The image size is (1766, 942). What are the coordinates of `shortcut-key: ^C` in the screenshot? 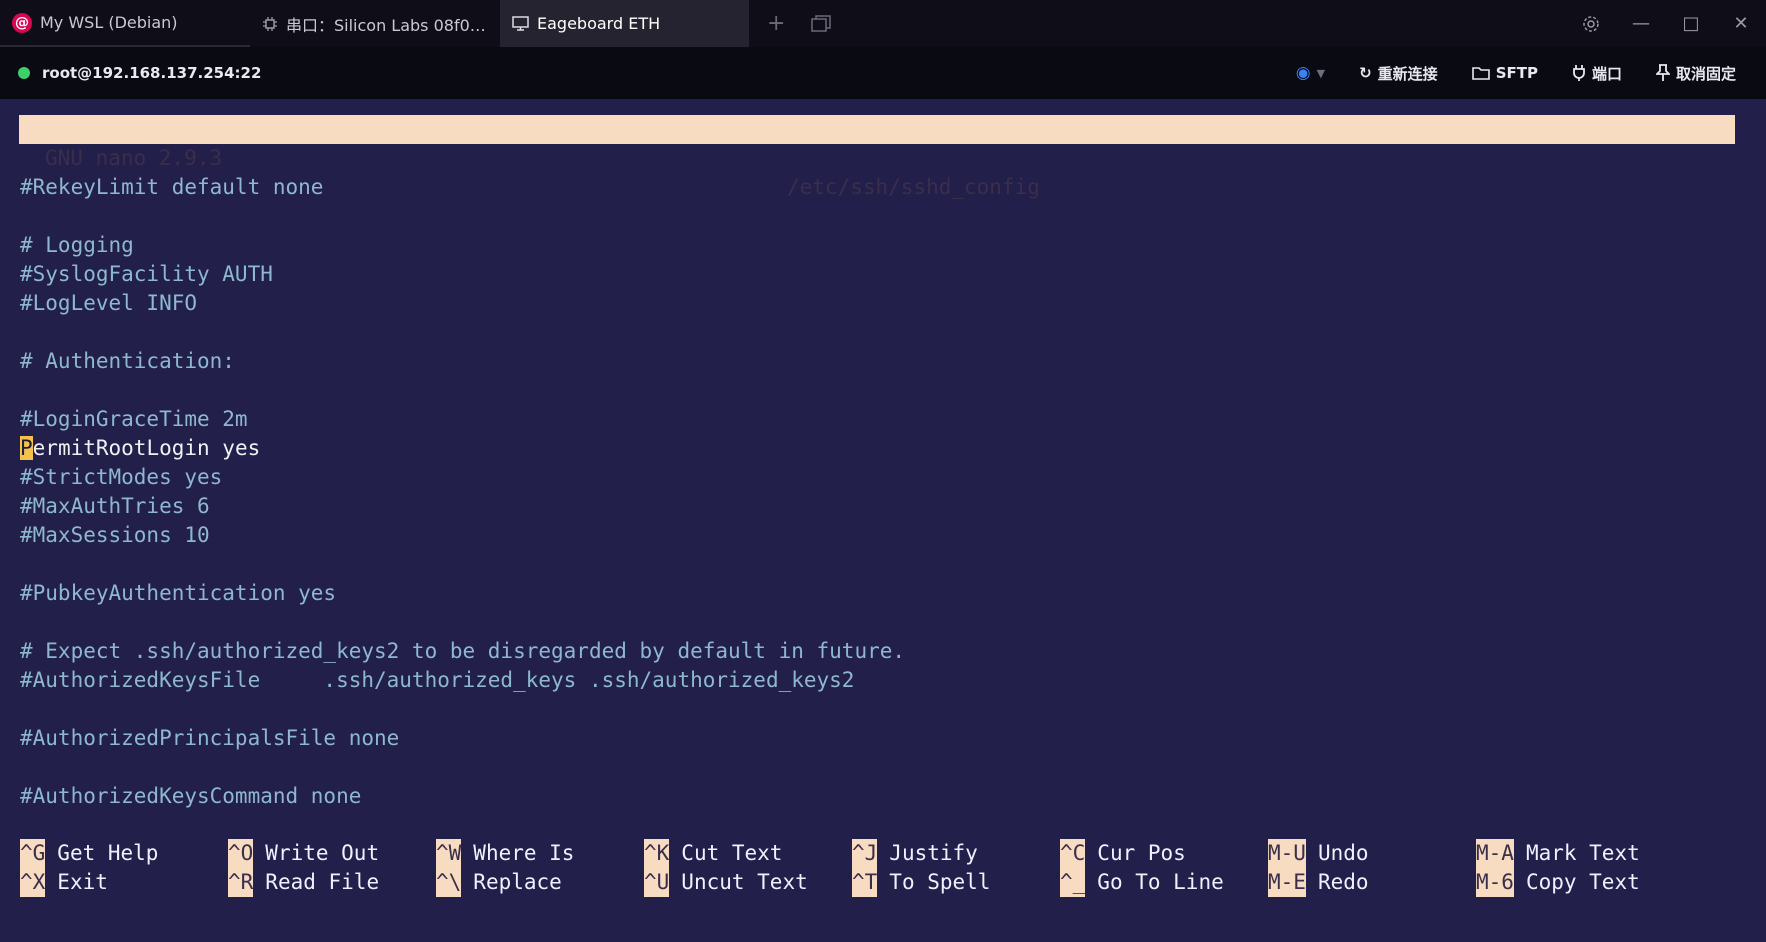 It's located at (1073, 853).